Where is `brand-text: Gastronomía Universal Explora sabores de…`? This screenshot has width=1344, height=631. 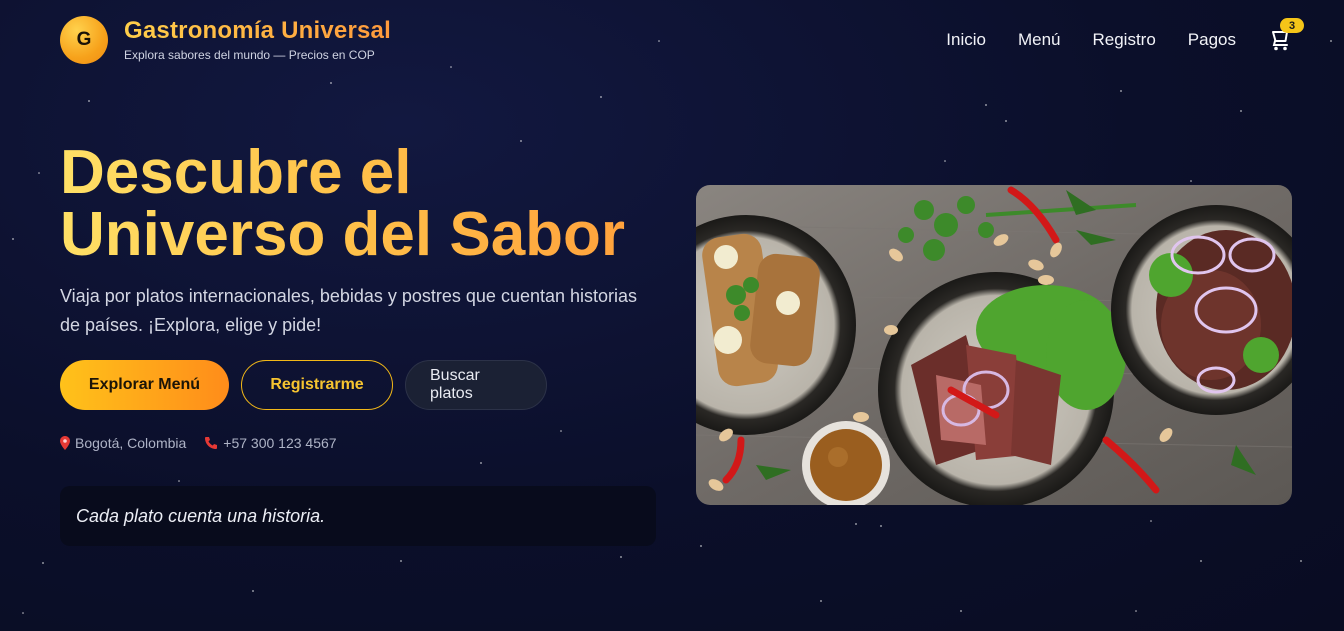
brand-text: Gastronomía Universal Explora sabores de… is located at coordinates (257, 39).